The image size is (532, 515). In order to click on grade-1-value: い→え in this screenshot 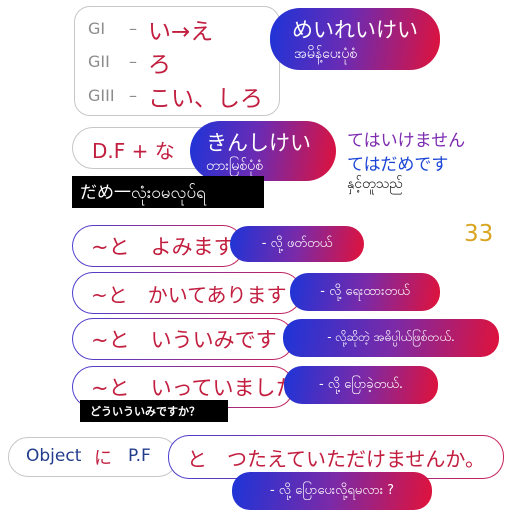, I will do `click(181, 32)`.